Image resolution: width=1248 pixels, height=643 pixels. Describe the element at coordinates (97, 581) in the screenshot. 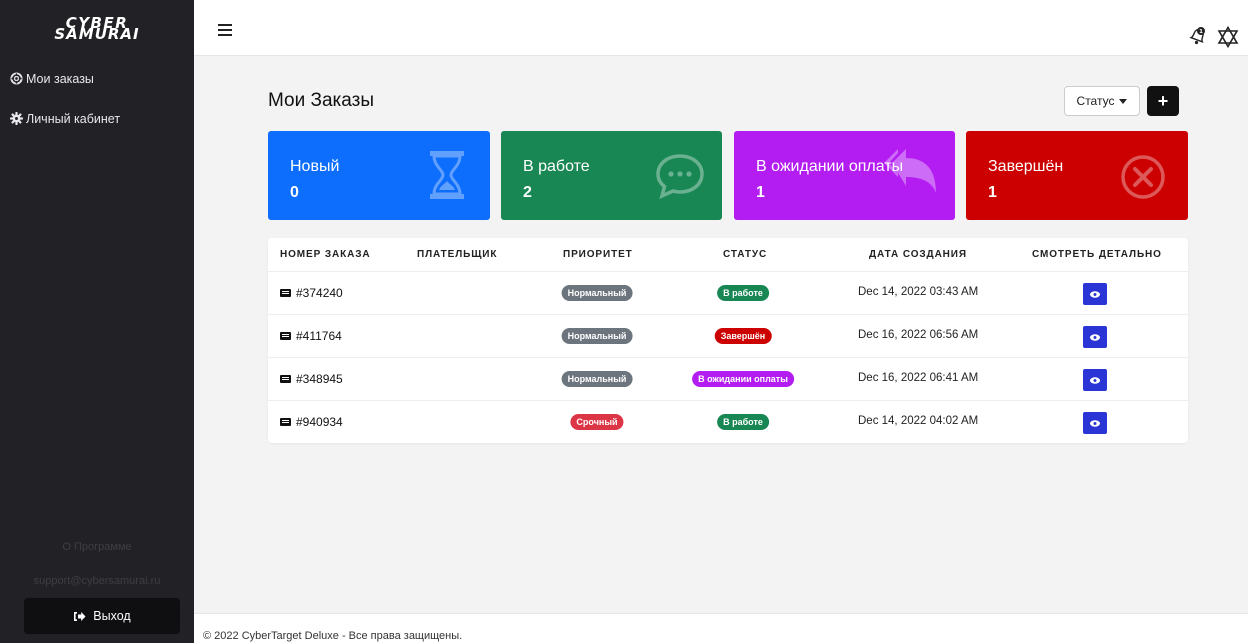

I see `support-email-link: support@cybersamurai.ru` at that location.